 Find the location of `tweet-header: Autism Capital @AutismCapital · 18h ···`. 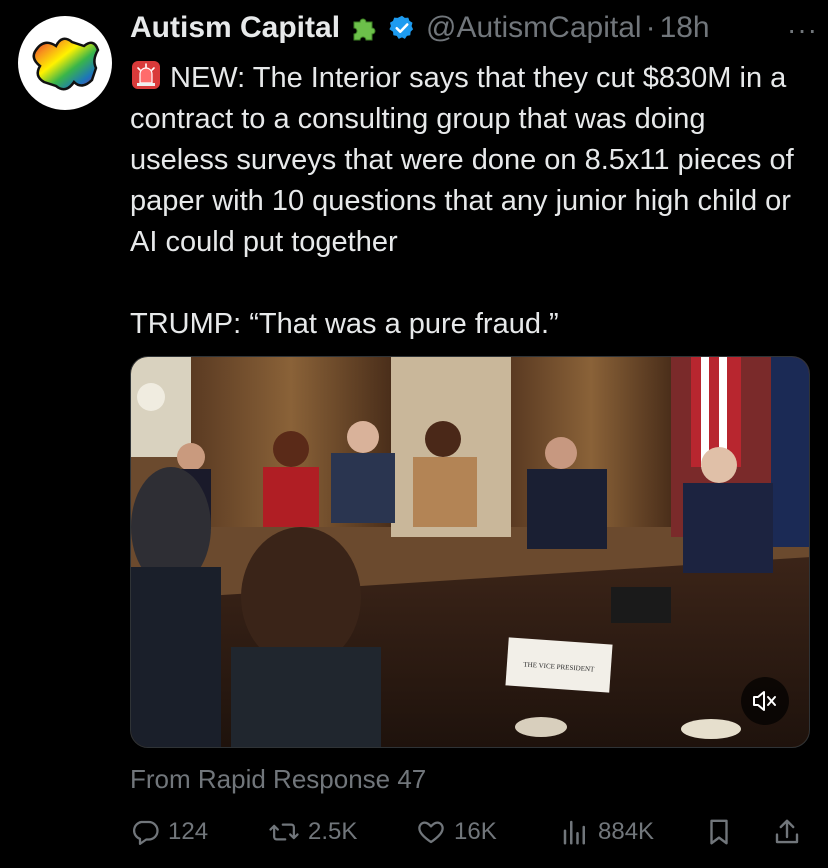

tweet-header: Autism Capital @AutismCapital · 18h ··· is located at coordinates (474, 28).